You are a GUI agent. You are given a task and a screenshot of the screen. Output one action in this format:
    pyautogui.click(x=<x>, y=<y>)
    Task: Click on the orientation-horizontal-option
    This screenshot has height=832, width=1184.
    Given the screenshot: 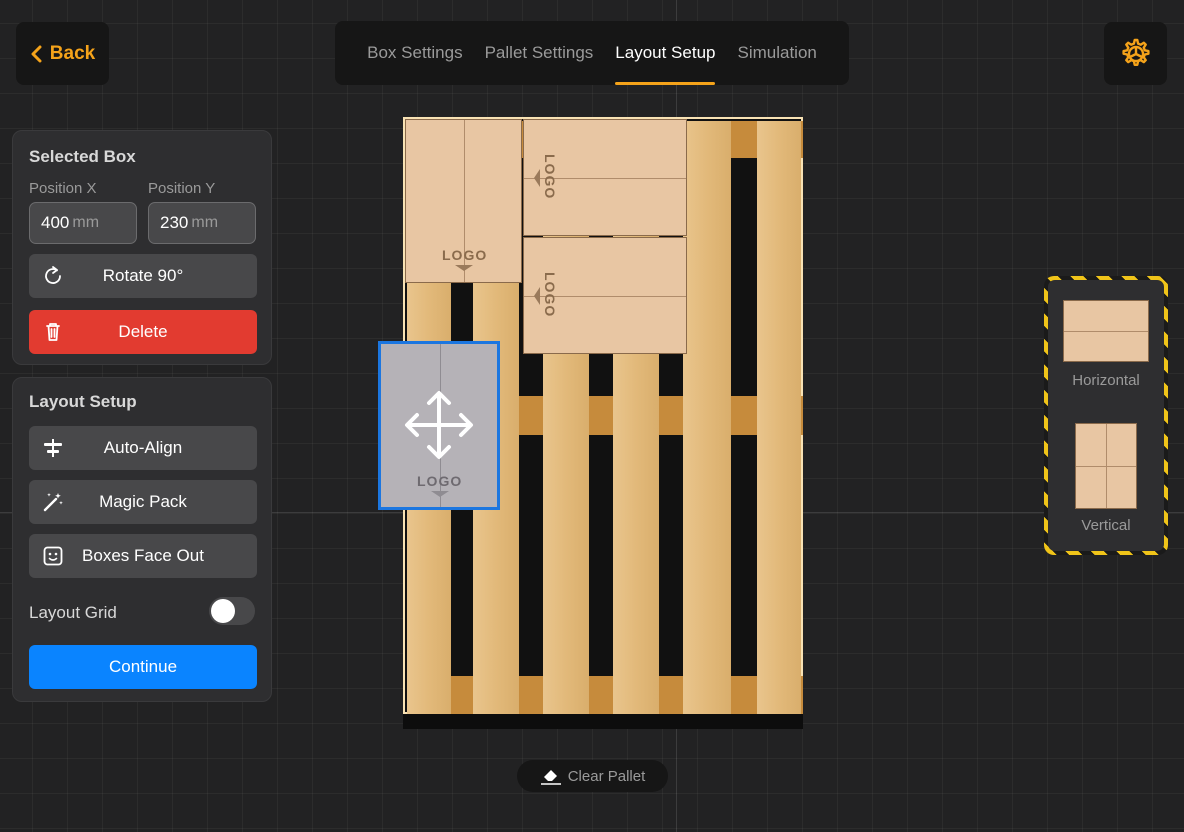 What is the action you would take?
    pyautogui.click(x=1106, y=331)
    